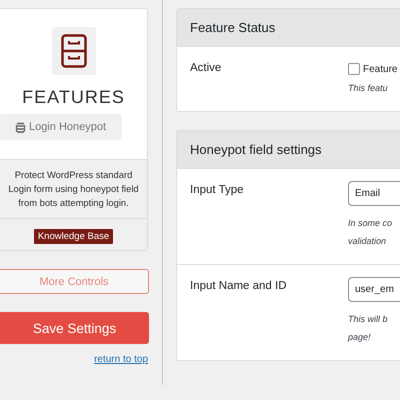 Image resolution: width=400 pixels, height=400 pixels. I want to click on return-to-top-link: return to top, so click(121, 359).